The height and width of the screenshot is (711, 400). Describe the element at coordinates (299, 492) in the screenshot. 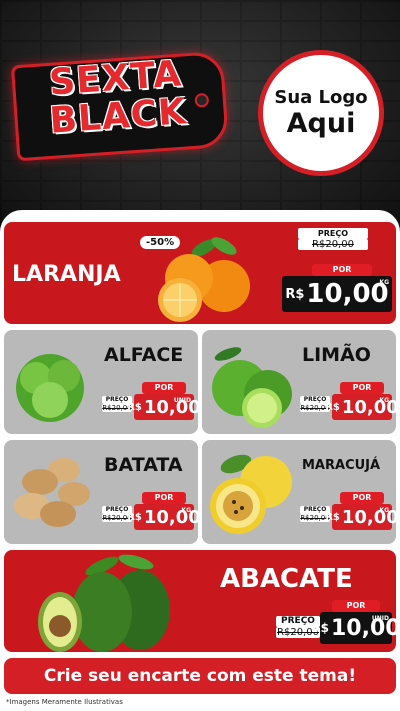

I see `product-card-maracuja: MARACUJÁ PREÇO R$20,00 POR R$ 10,00 KG` at that location.